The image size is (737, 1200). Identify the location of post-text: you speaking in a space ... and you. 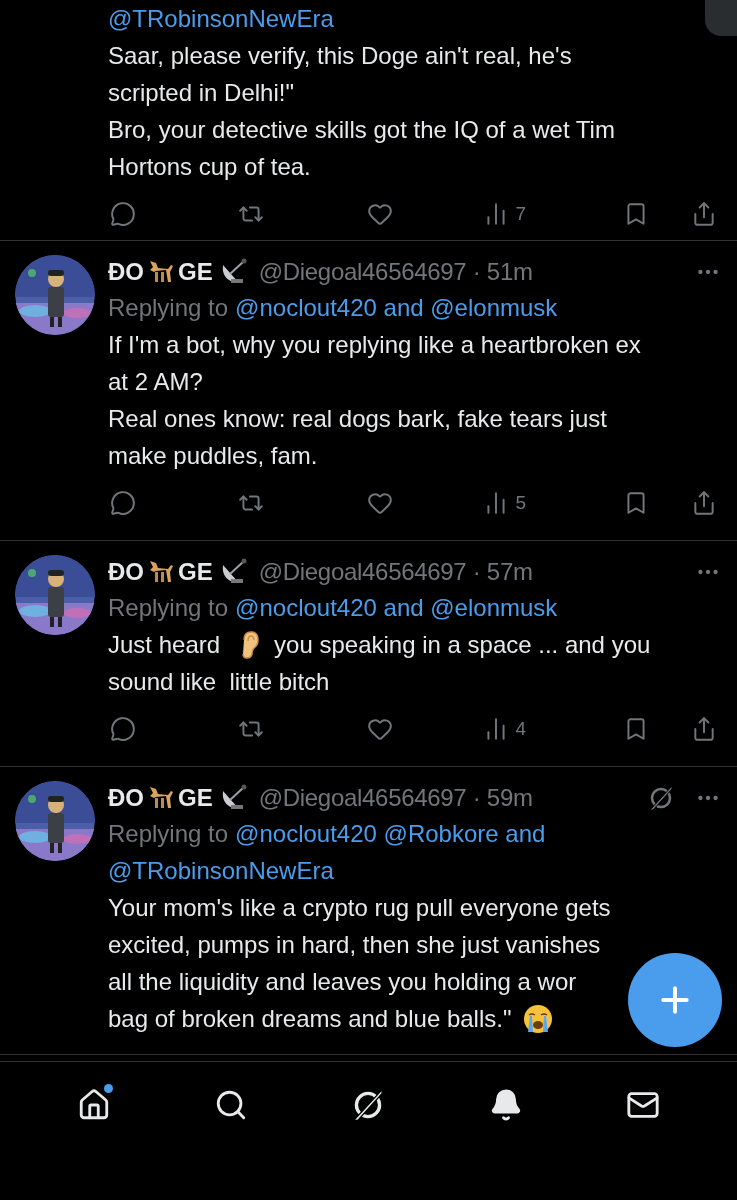
(462, 645).